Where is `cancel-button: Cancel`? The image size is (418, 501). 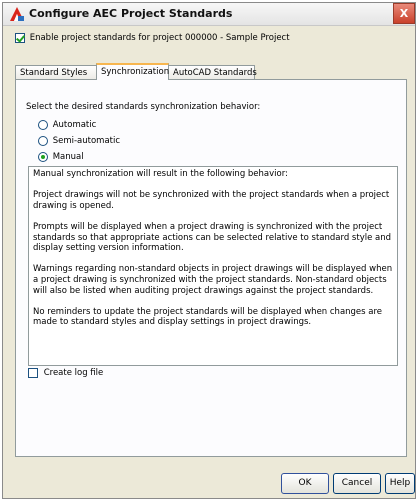 cancel-button: Cancel is located at coordinates (357, 483).